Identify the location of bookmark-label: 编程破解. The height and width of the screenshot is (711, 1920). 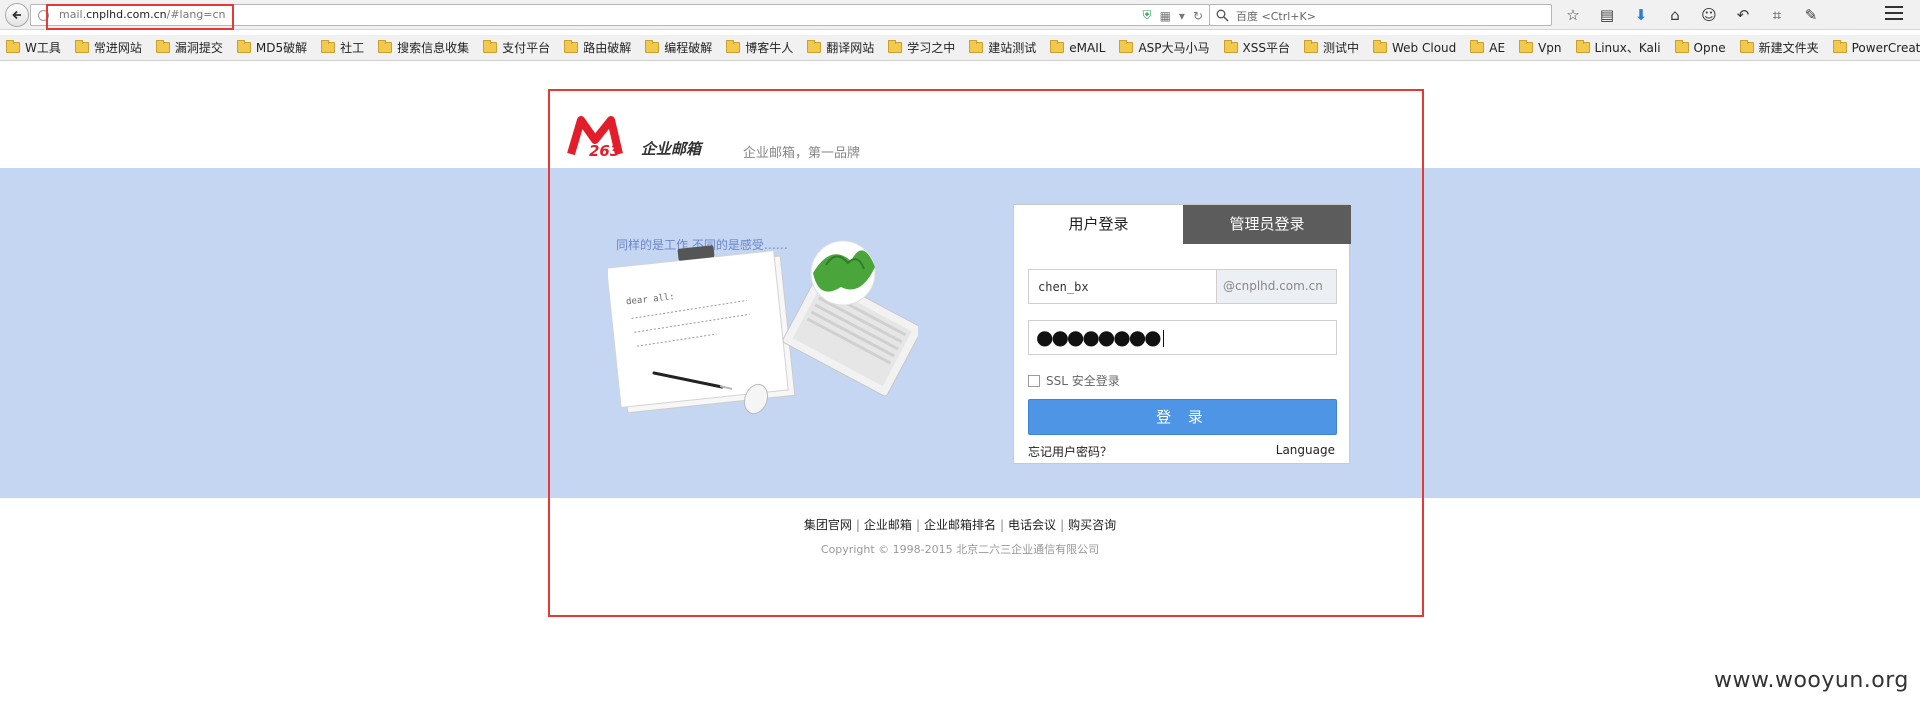
(688, 48).